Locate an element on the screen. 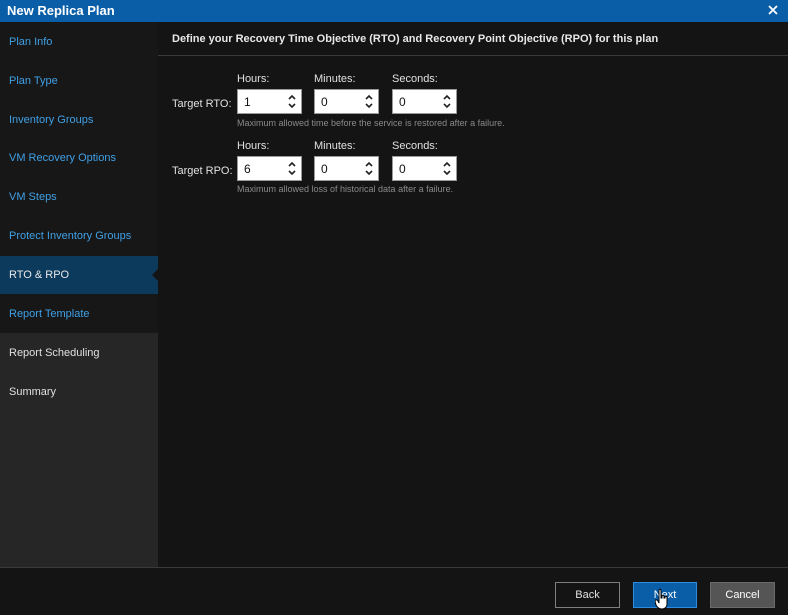  rpo-hours-label: Hours: is located at coordinates (253, 146).